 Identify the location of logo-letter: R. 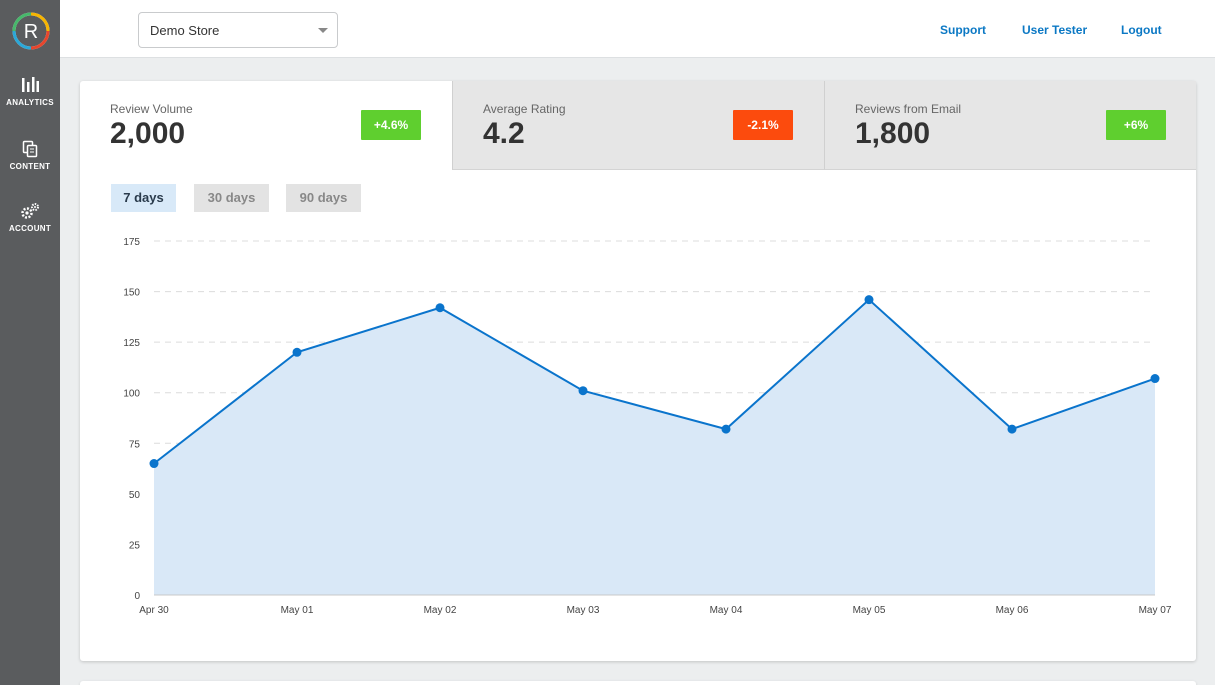
(31, 32).